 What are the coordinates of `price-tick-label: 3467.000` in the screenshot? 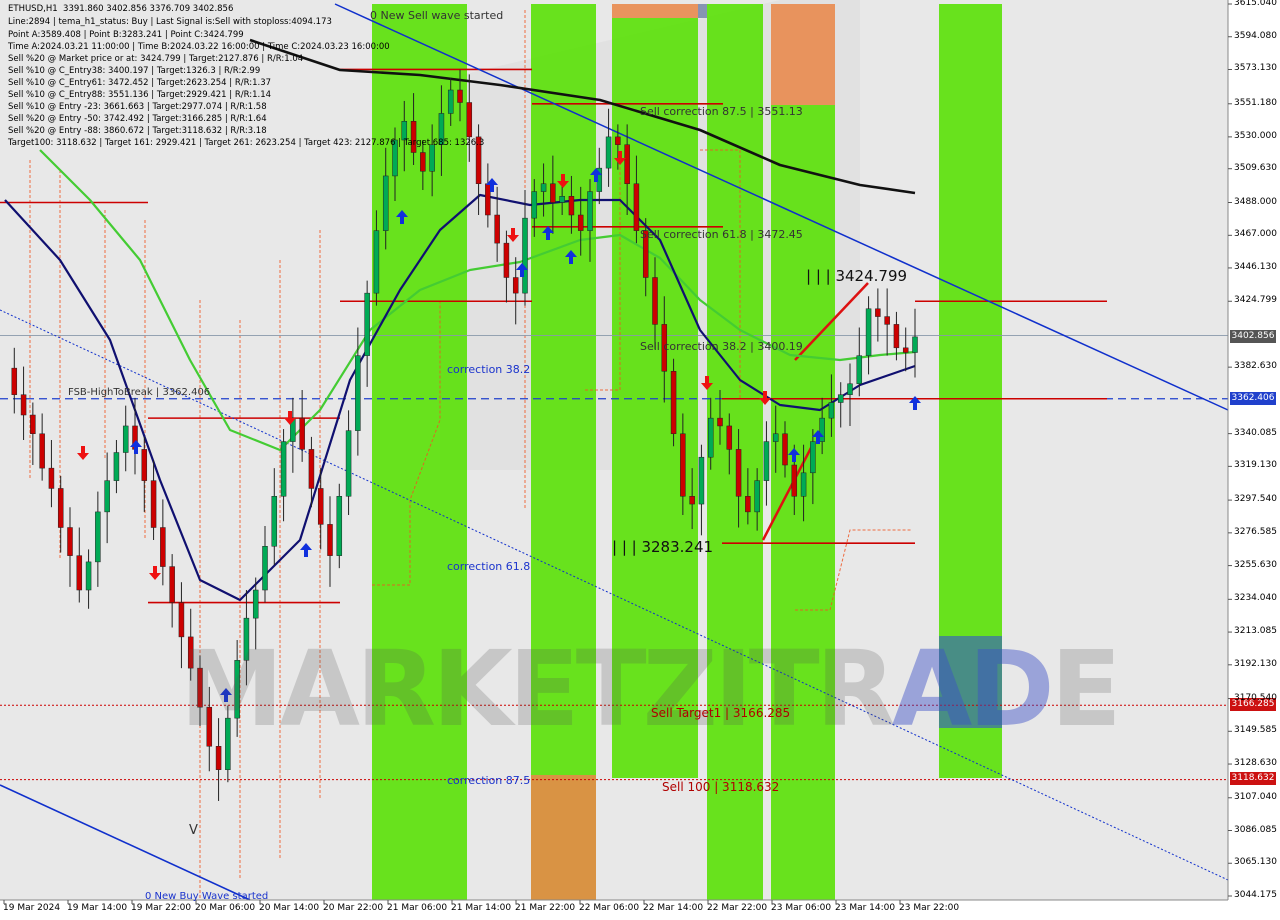 It's located at (1255, 234).